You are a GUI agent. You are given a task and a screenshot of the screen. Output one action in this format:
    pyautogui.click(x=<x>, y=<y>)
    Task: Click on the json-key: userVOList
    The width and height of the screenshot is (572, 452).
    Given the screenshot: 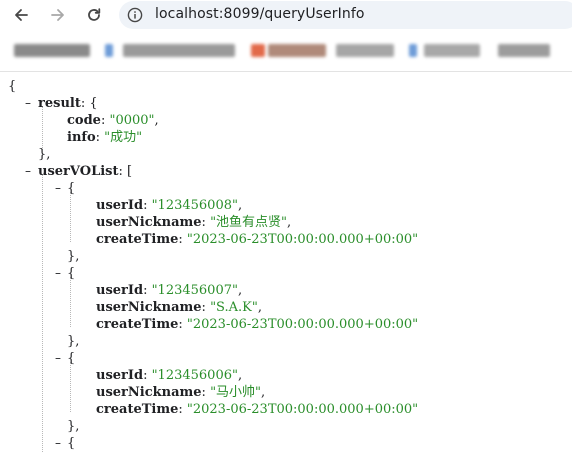 What is the action you would take?
    pyautogui.click(x=78, y=171)
    